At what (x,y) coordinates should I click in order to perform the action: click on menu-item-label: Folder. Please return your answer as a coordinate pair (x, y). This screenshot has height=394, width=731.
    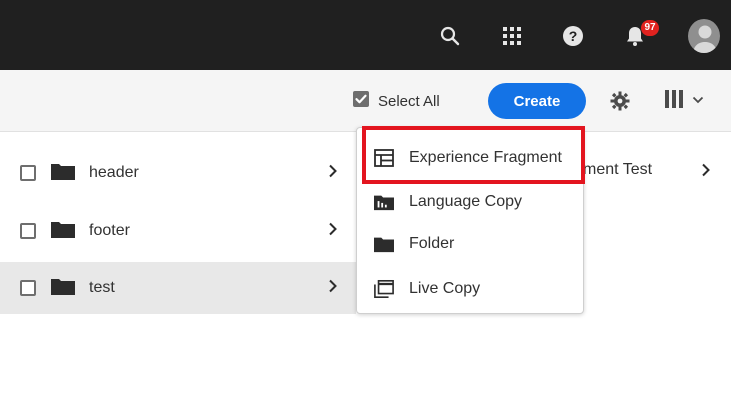
    Looking at the image, I should click on (432, 243).